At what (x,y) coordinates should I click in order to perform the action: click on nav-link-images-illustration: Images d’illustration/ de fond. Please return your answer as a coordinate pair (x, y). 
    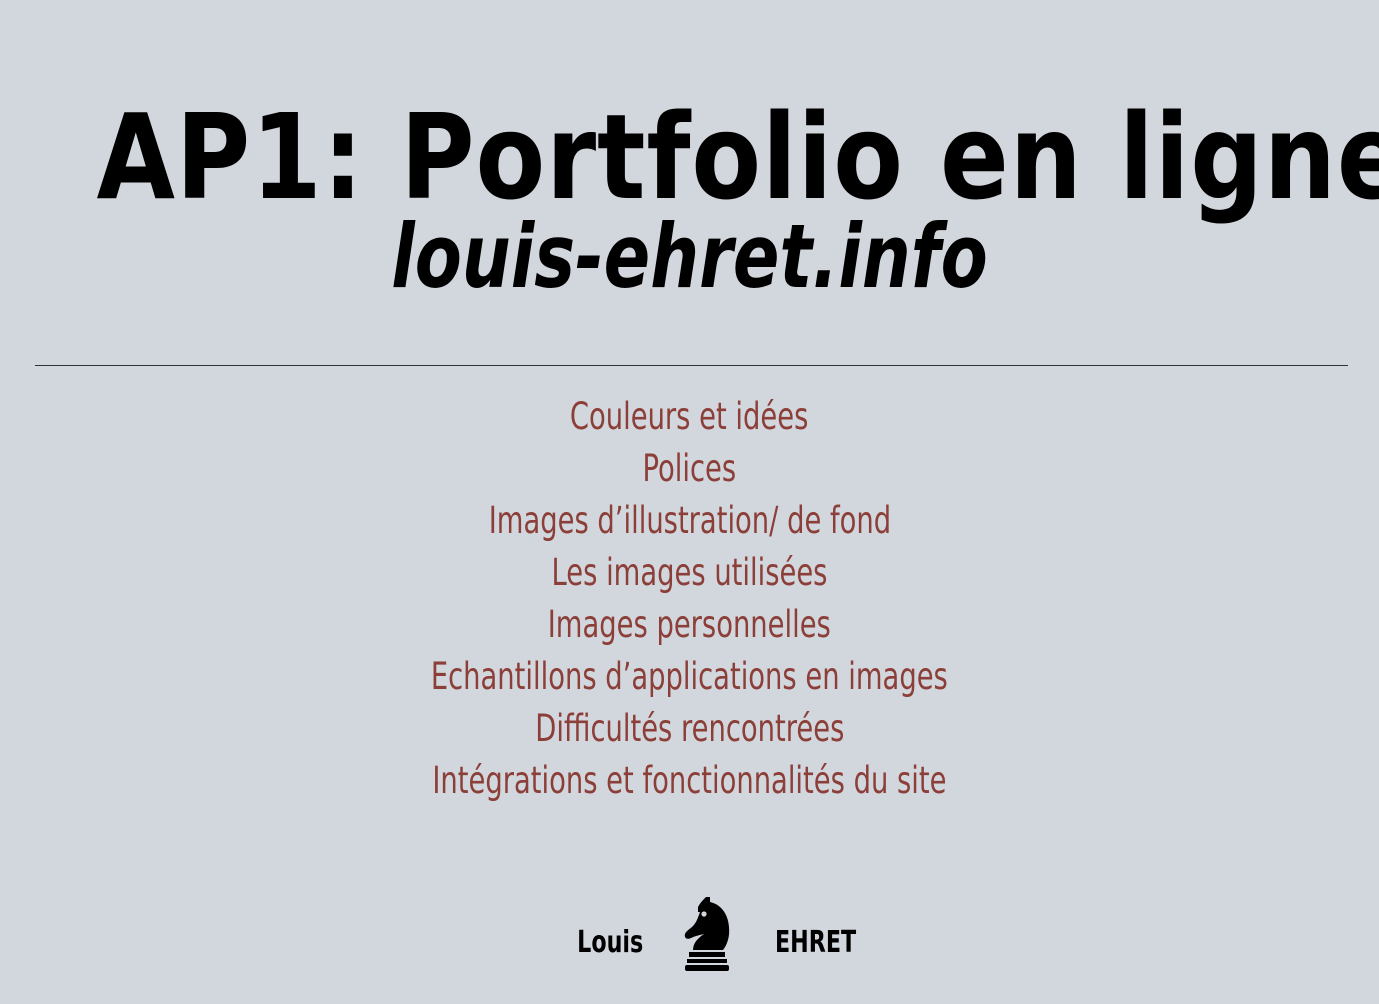
    Looking at the image, I should click on (689, 521).